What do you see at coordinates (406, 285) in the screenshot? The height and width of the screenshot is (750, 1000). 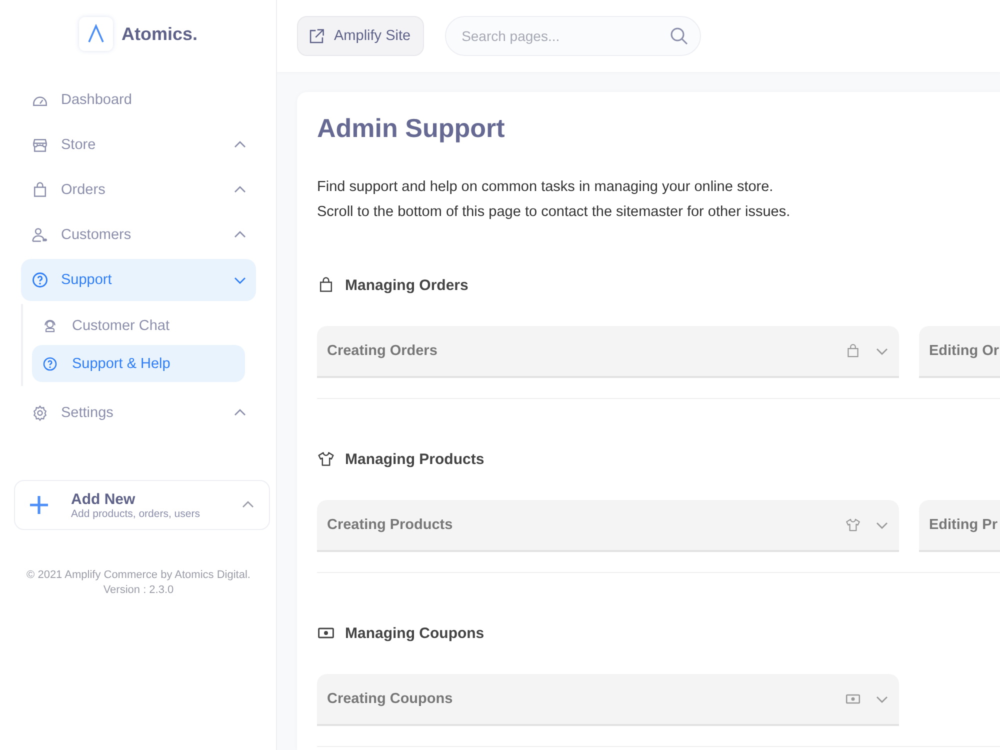 I see `section-title: Managing Orders` at bounding box center [406, 285].